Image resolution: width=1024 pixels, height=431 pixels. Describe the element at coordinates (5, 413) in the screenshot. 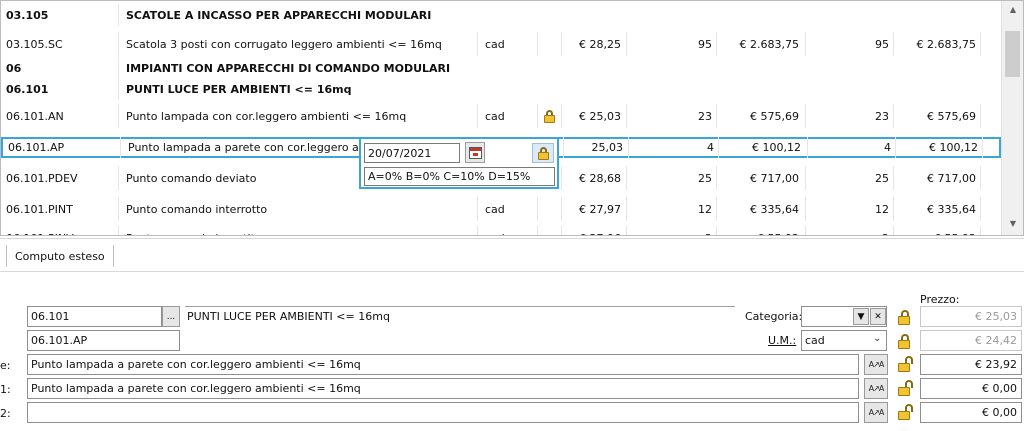

I see `desc3-label: 2:` at that location.